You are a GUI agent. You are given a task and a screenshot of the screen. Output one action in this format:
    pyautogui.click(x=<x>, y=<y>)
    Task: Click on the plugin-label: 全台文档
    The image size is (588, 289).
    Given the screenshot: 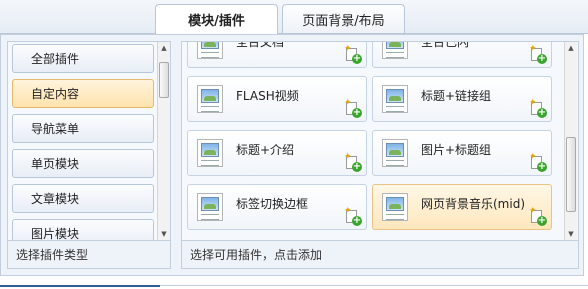 What is the action you would take?
    pyautogui.click(x=260, y=45)
    